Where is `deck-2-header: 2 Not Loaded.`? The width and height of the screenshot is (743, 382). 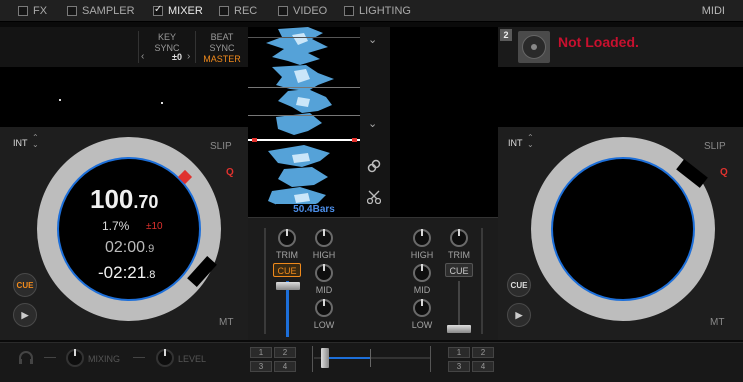
deck-2-header: 2 Not Loaded. is located at coordinates (620, 47).